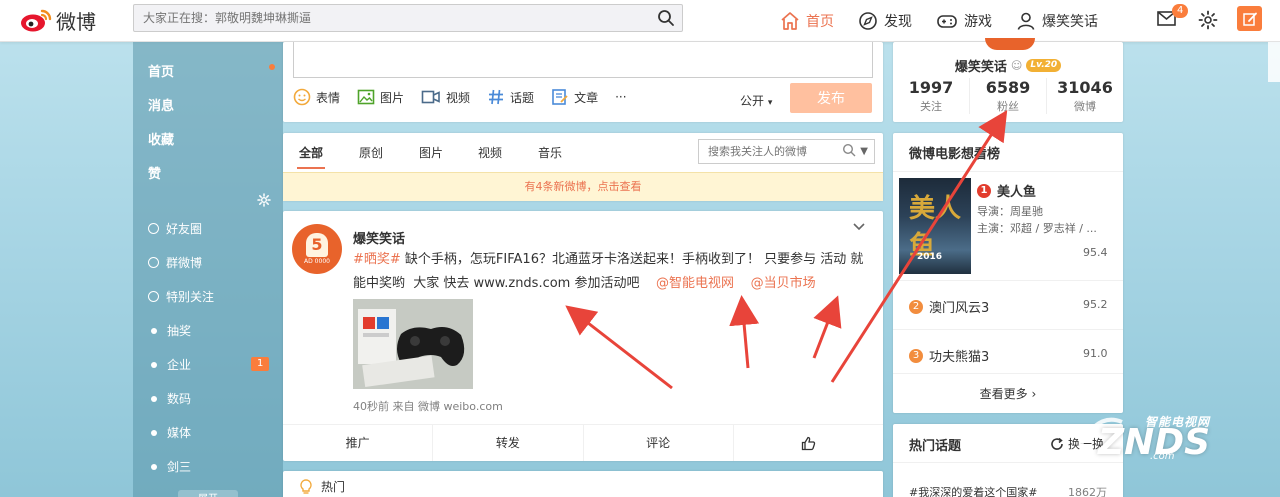  What do you see at coordinates (379, 237) in the screenshot?
I see `post-author: 爆笑笑话` at bounding box center [379, 237].